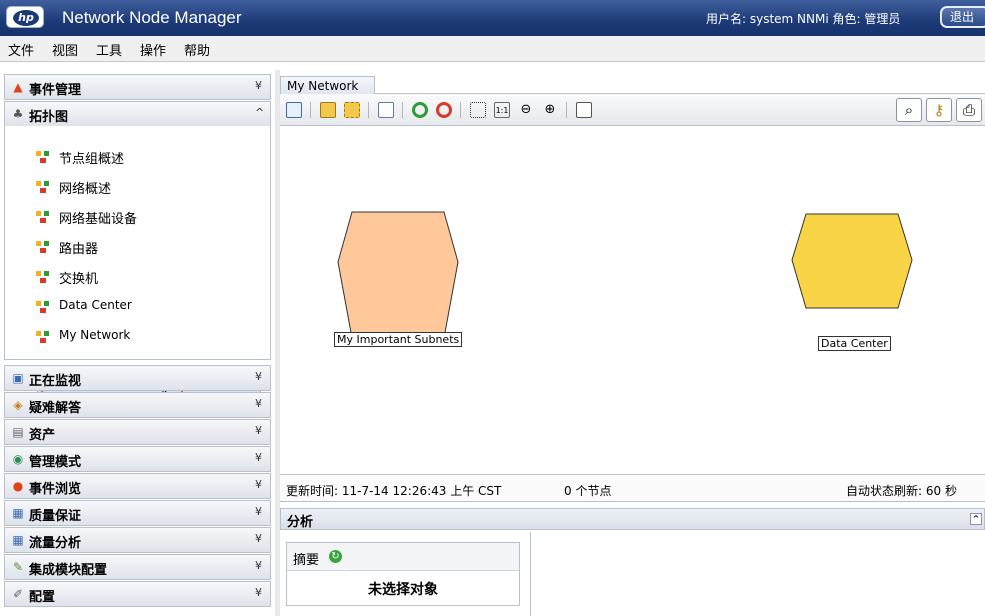  What do you see at coordinates (137, 486) in the screenshot?
I see `section-incident-browsing: ● 事件浏览 ¥` at bounding box center [137, 486].